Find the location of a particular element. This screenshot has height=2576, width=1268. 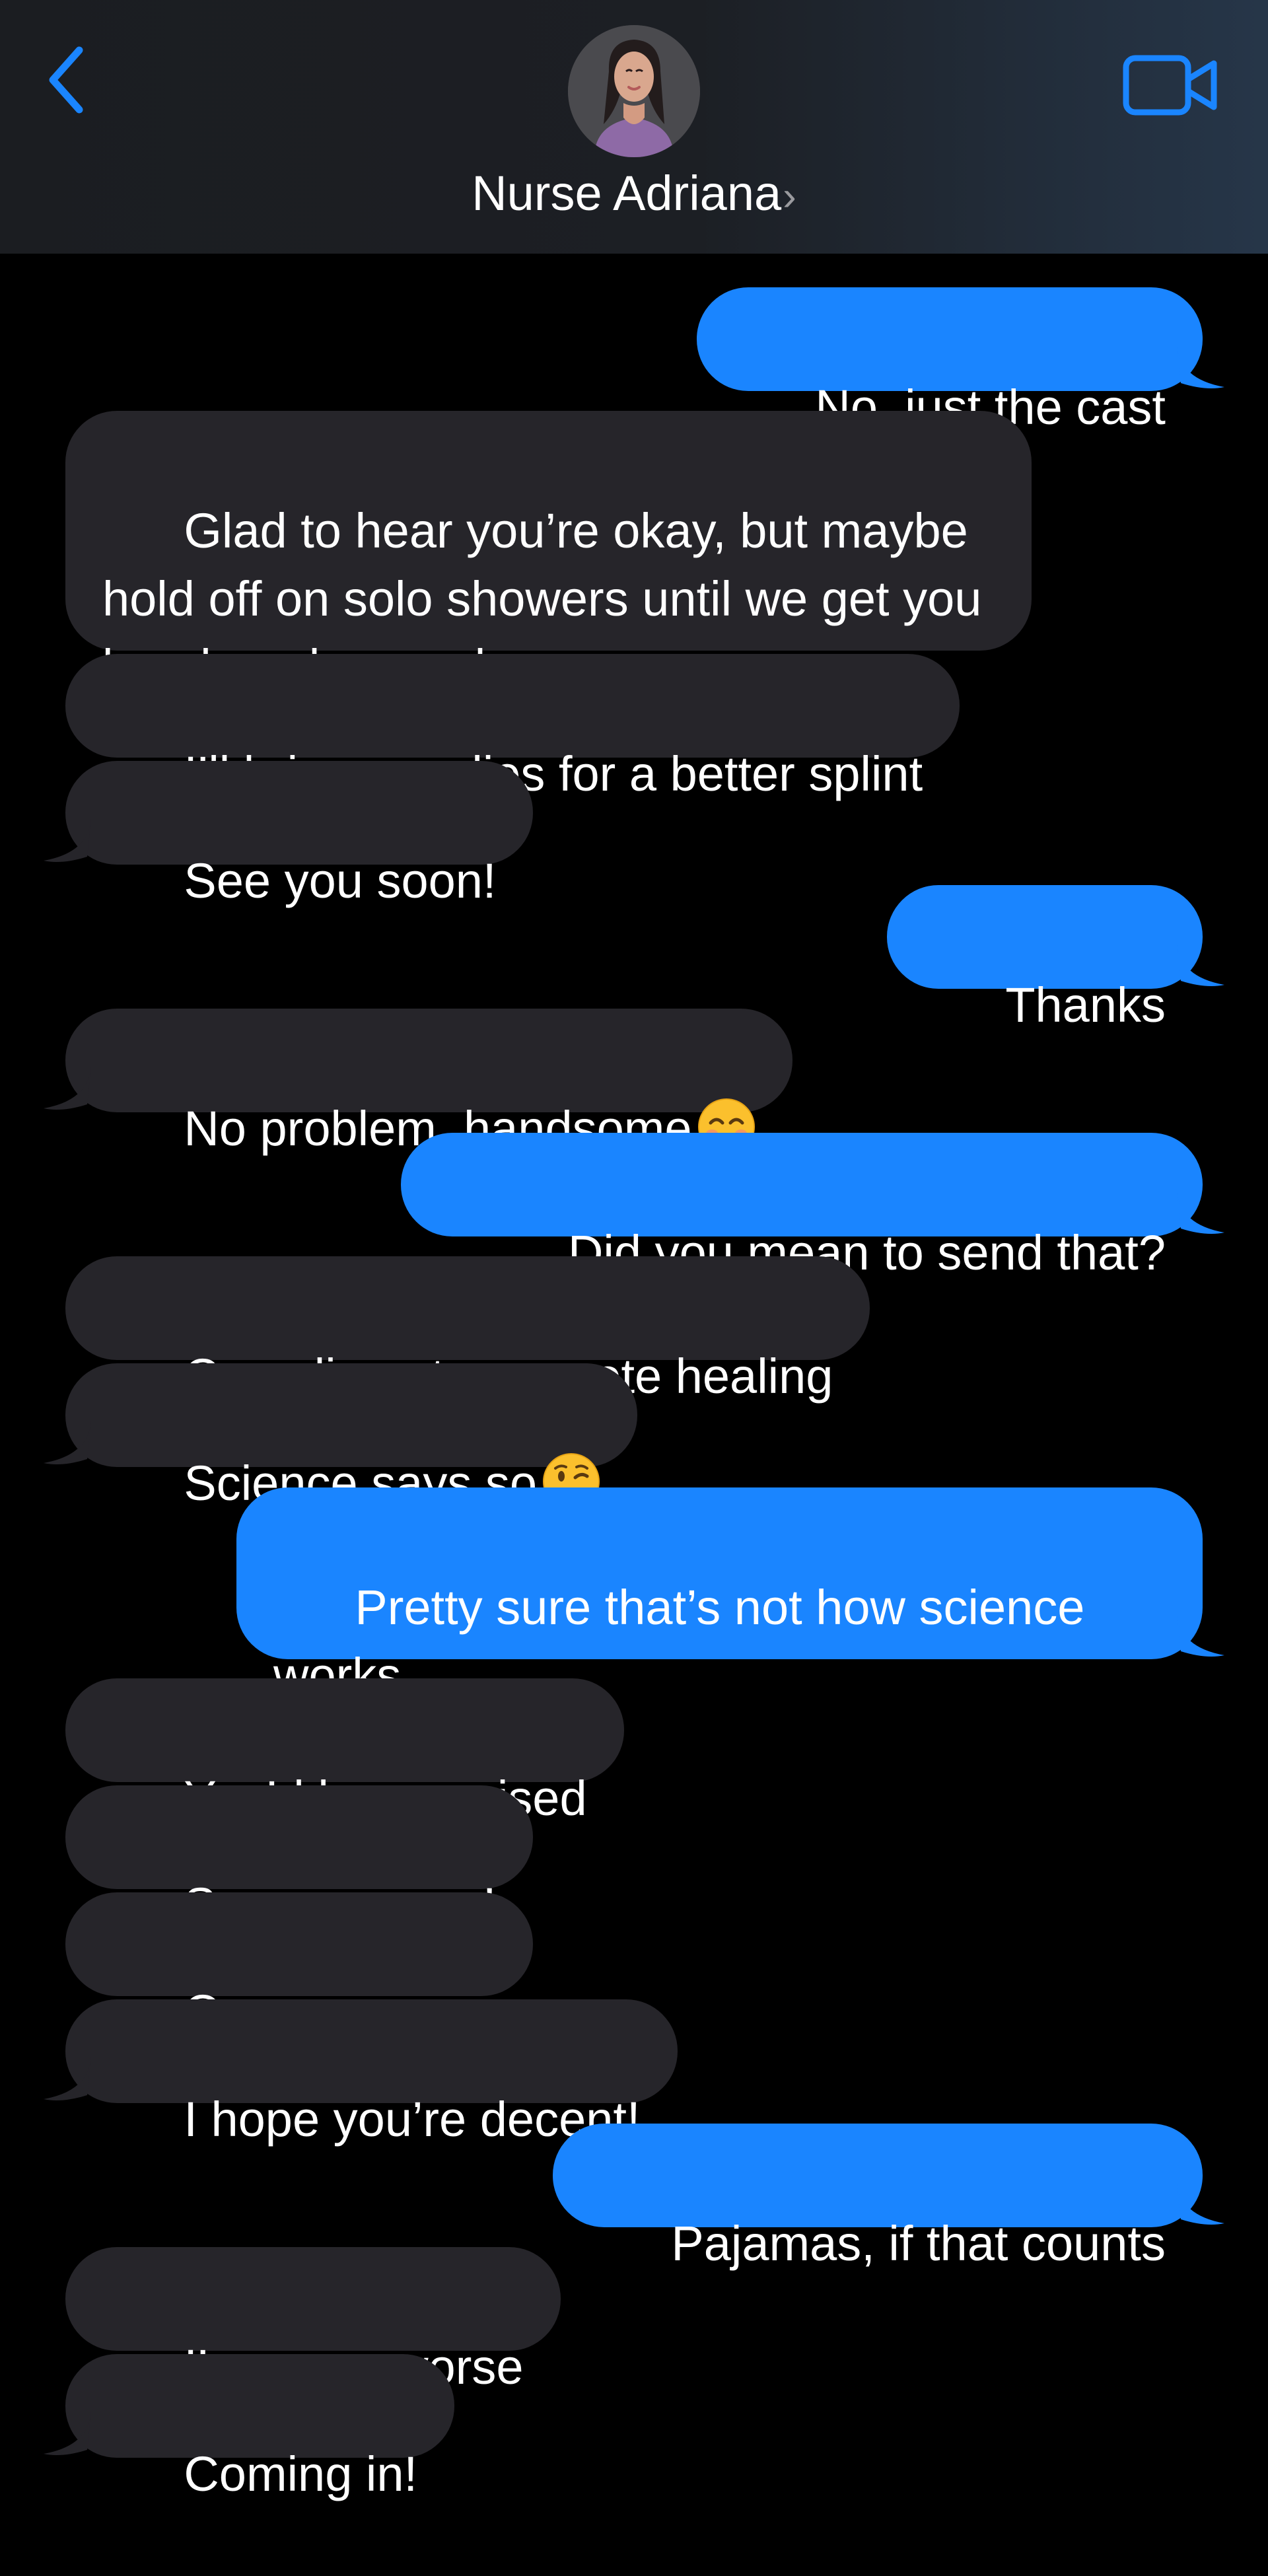

message-row: Thanks is located at coordinates (634, 958).